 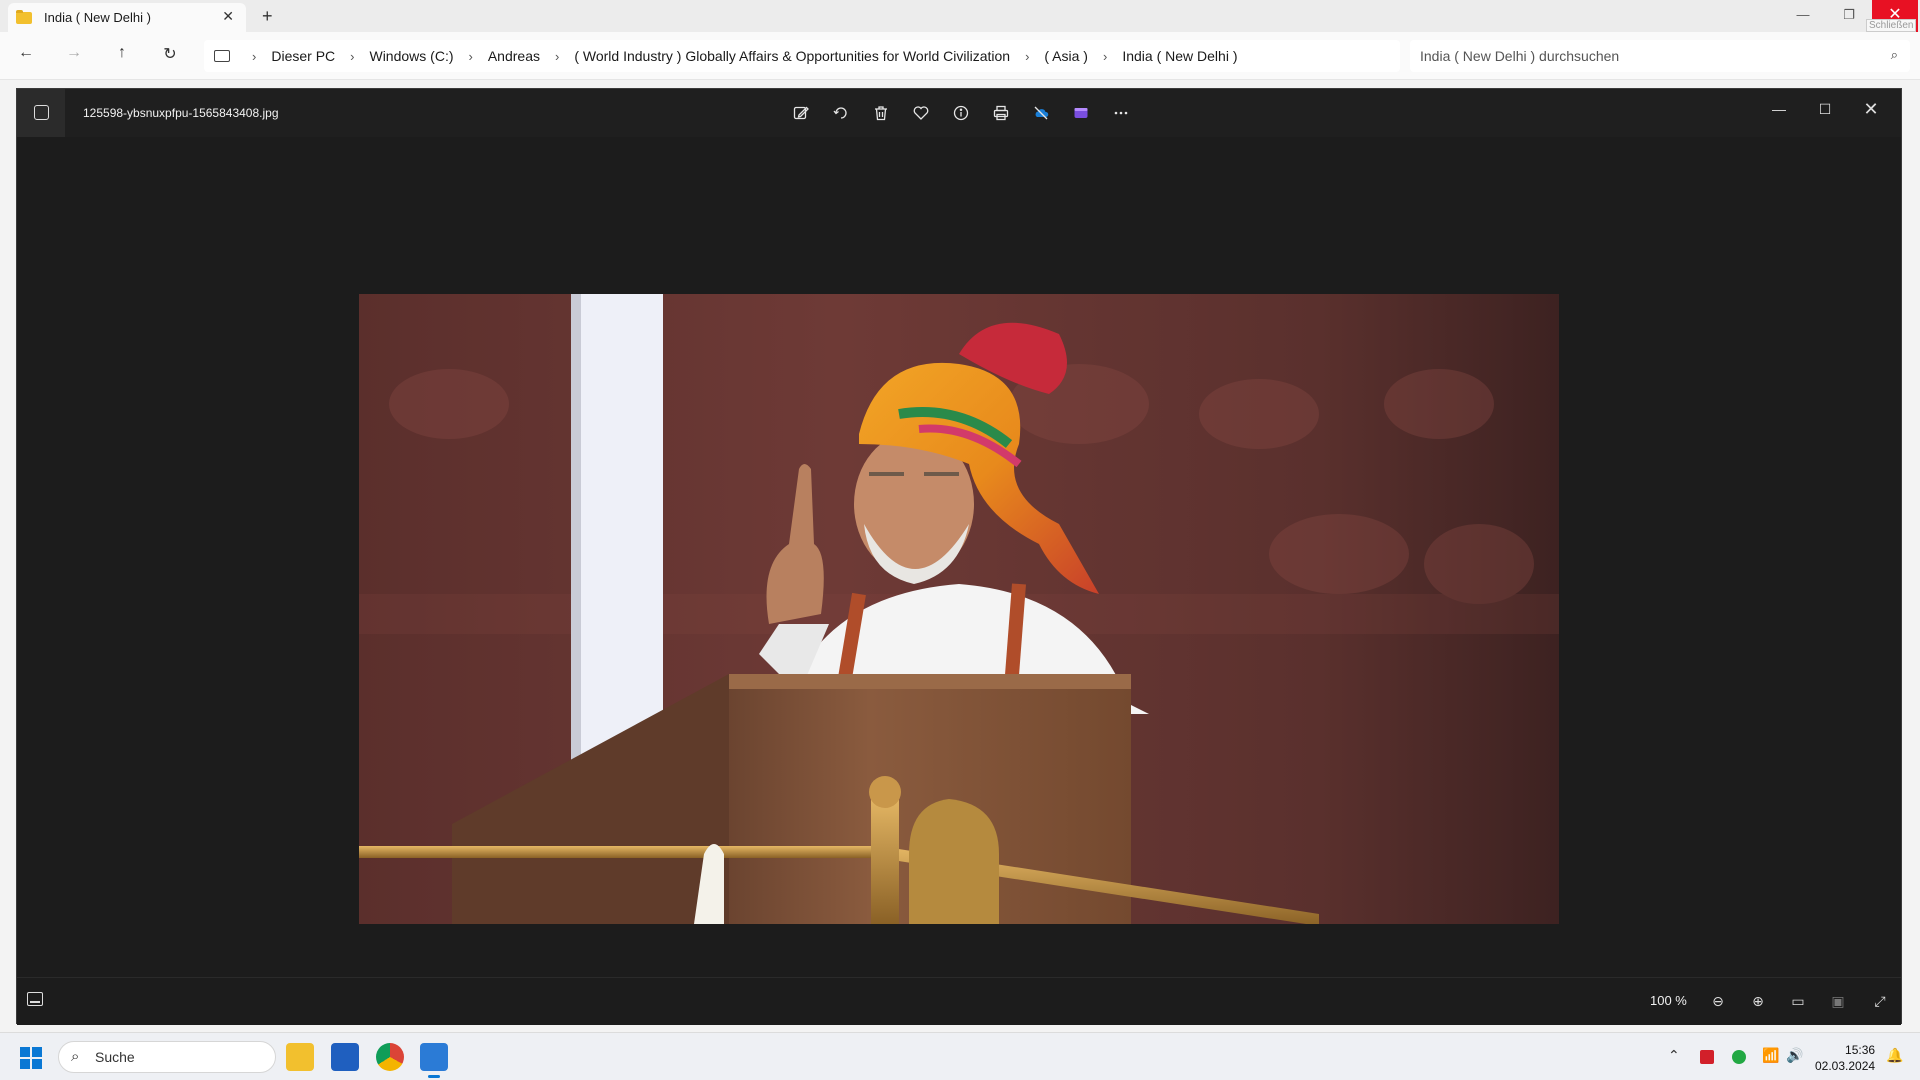 I want to click on up-button: ↑, so click(x=122, y=53).